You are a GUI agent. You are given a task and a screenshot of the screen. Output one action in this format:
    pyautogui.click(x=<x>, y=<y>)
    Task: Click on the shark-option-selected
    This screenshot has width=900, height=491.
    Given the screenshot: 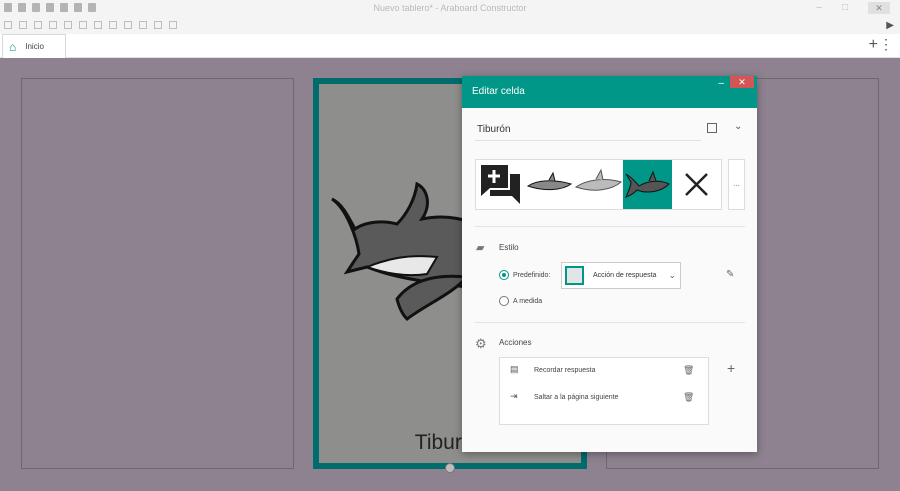 What is the action you would take?
    pyautogui.click(x=647, y=184)
    